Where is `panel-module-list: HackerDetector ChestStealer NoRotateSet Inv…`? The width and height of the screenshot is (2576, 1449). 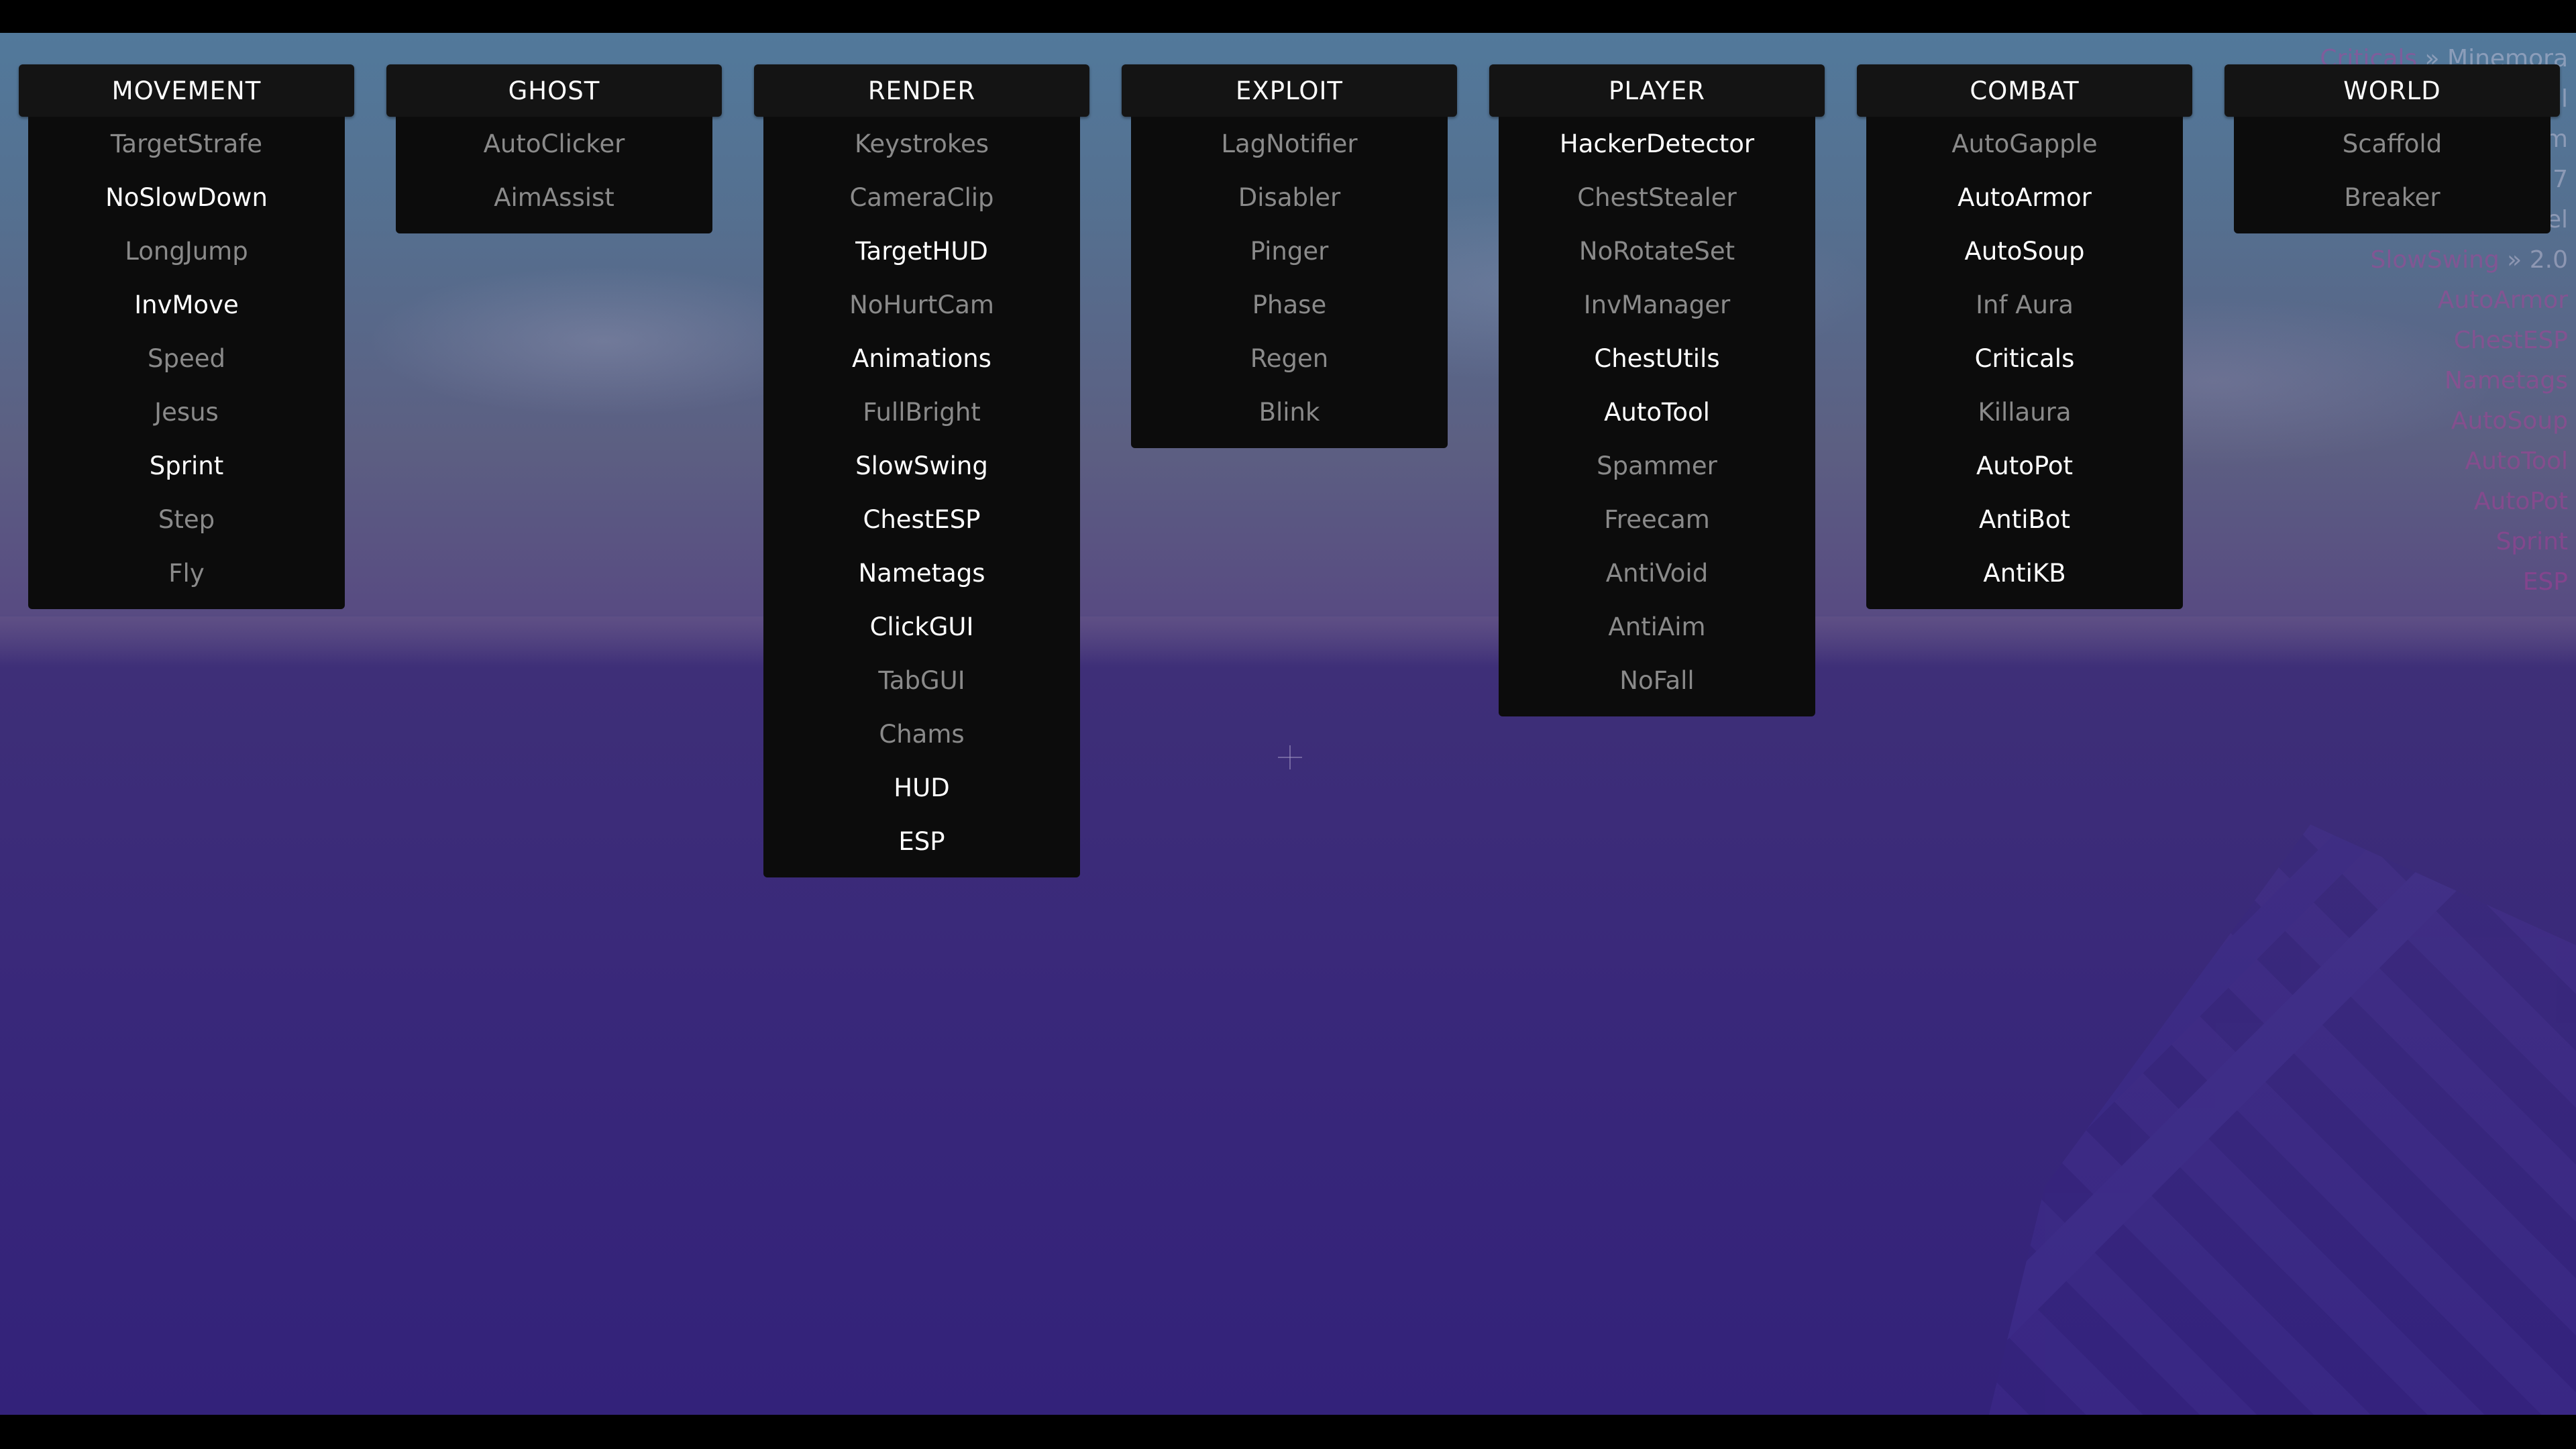 panel-module-list: HackerDetector ChestStealer NoRotateSet Inv… is located at coordinates (1657, 416).